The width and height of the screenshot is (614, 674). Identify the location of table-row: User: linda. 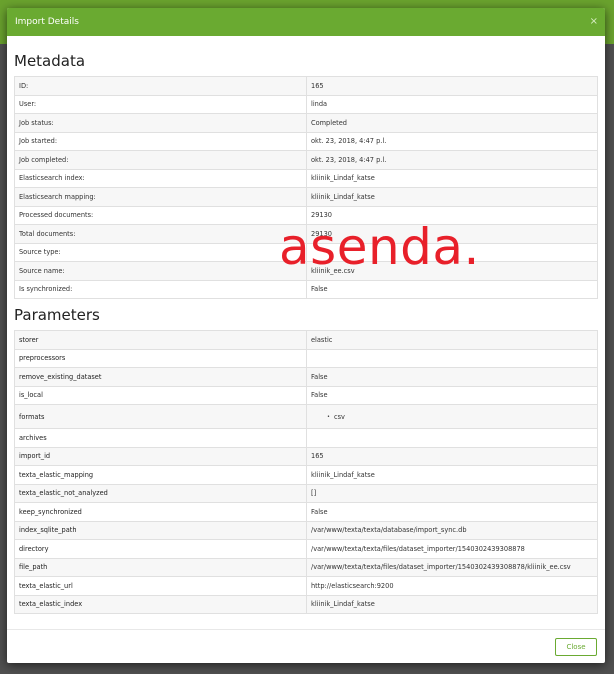
(306, 104).